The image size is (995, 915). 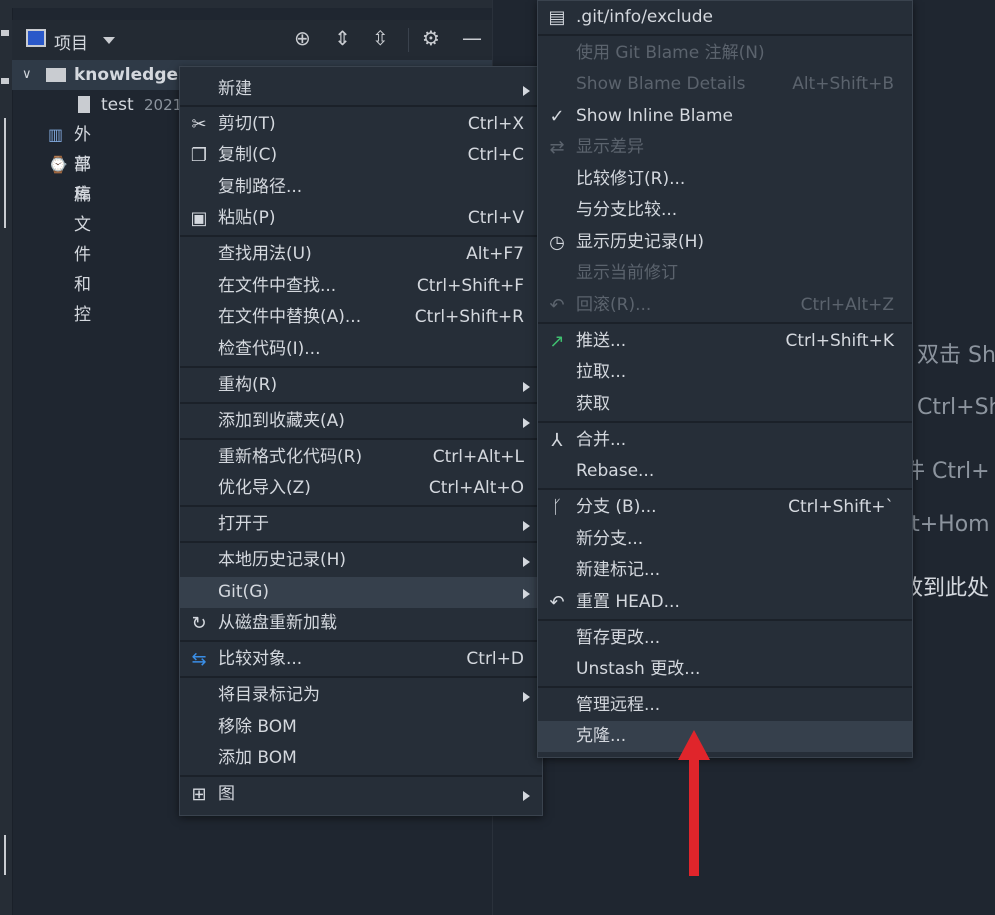 What do you see at coordinates (27, 75) in the screenshot?
I see `chevron-down-icon: ∨` at bounding box center [27, 75].